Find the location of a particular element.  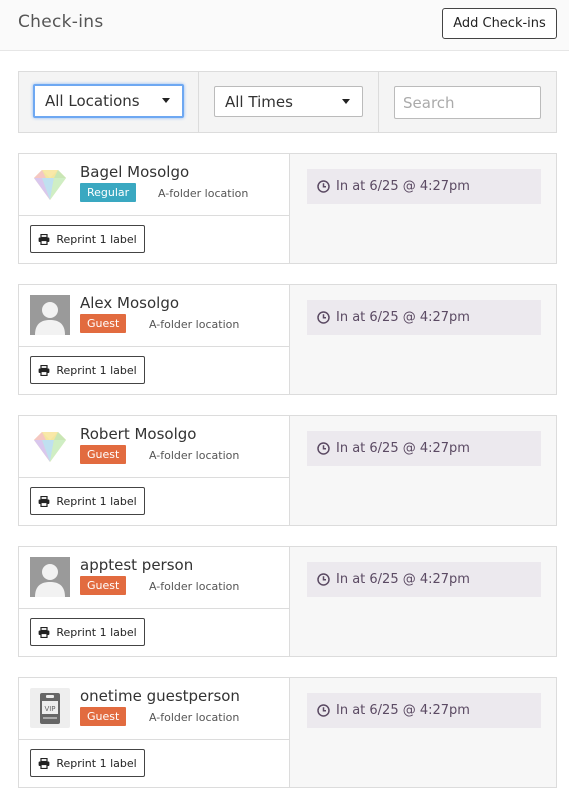

filter-bar: All Locations All Times is located at coordinates (287, 102).